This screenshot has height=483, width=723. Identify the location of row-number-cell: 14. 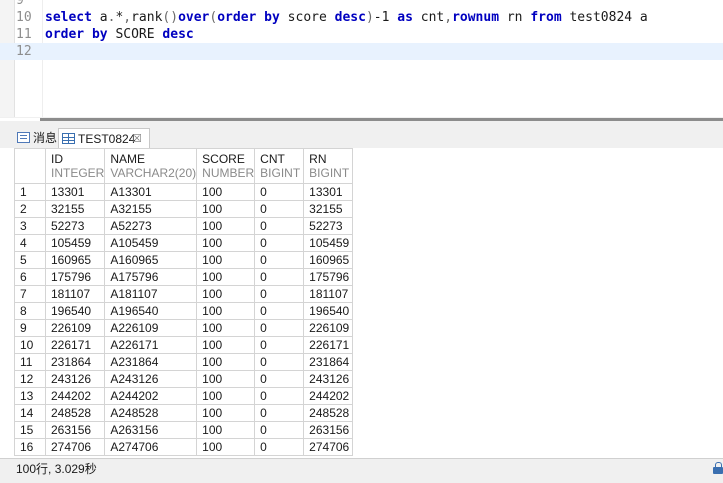
(30, 413).